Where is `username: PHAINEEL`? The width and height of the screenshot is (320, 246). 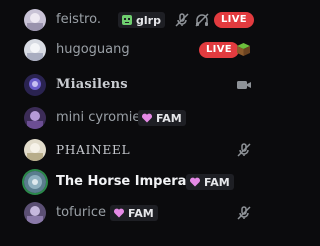
username: PHAINEEL is located at coordinates (93, 150).